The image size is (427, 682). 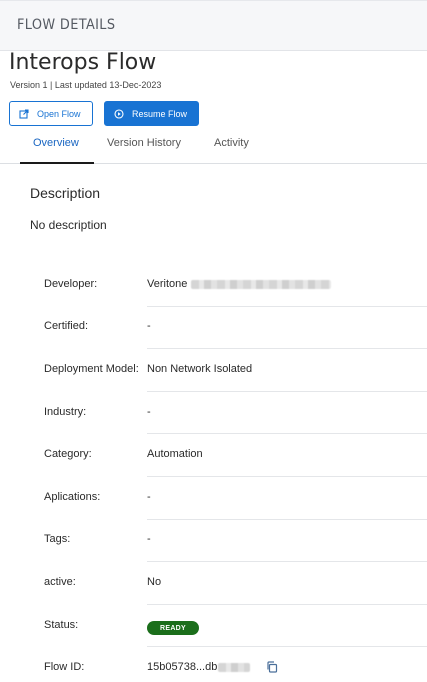 I want to click on top-bar: FLOW DETAILS, so click(x=213, y=25).